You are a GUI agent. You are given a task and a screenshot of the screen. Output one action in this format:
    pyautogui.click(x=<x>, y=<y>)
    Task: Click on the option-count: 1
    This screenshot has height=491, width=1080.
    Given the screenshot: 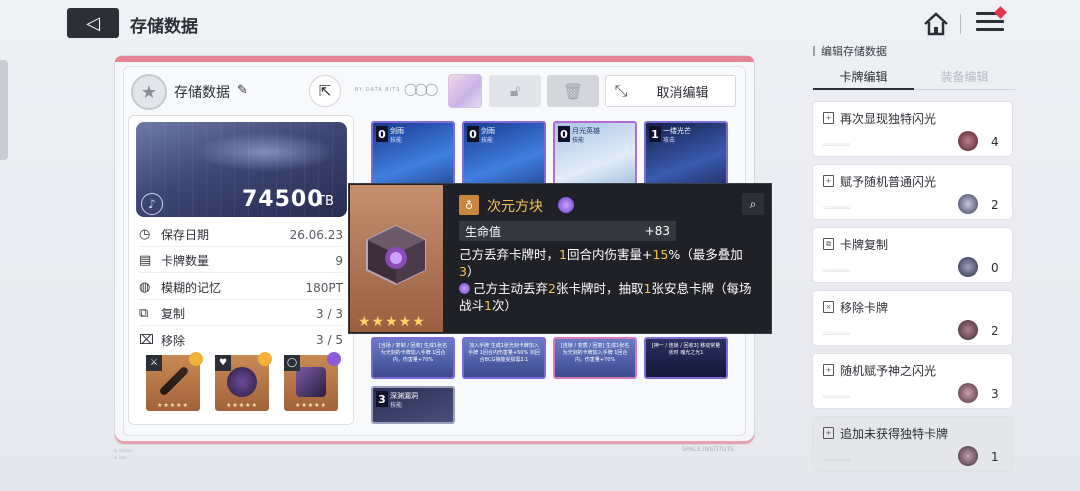 What is the action you would take?
    pyautogui.click(x=995, y=457)
    